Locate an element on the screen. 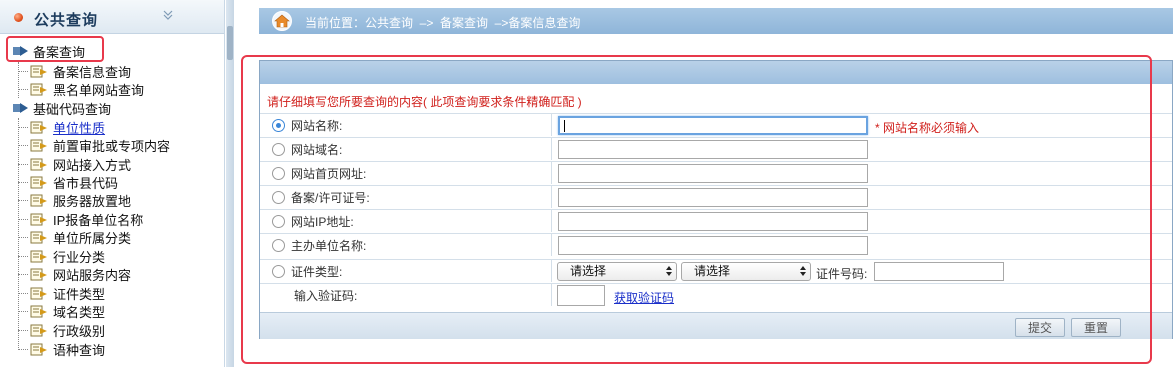 Image resolution: width=1173 pixels, height=367 pixels. sidebar-item-access-method: 网站接入方式 is located at coordinates (74, 164).